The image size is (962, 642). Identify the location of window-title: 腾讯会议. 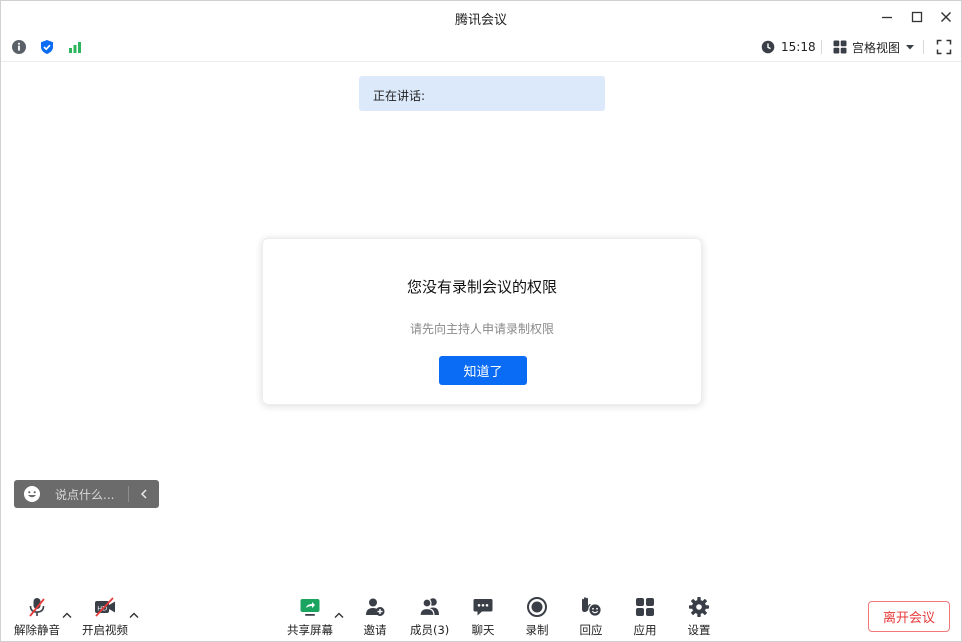
(480, 20).